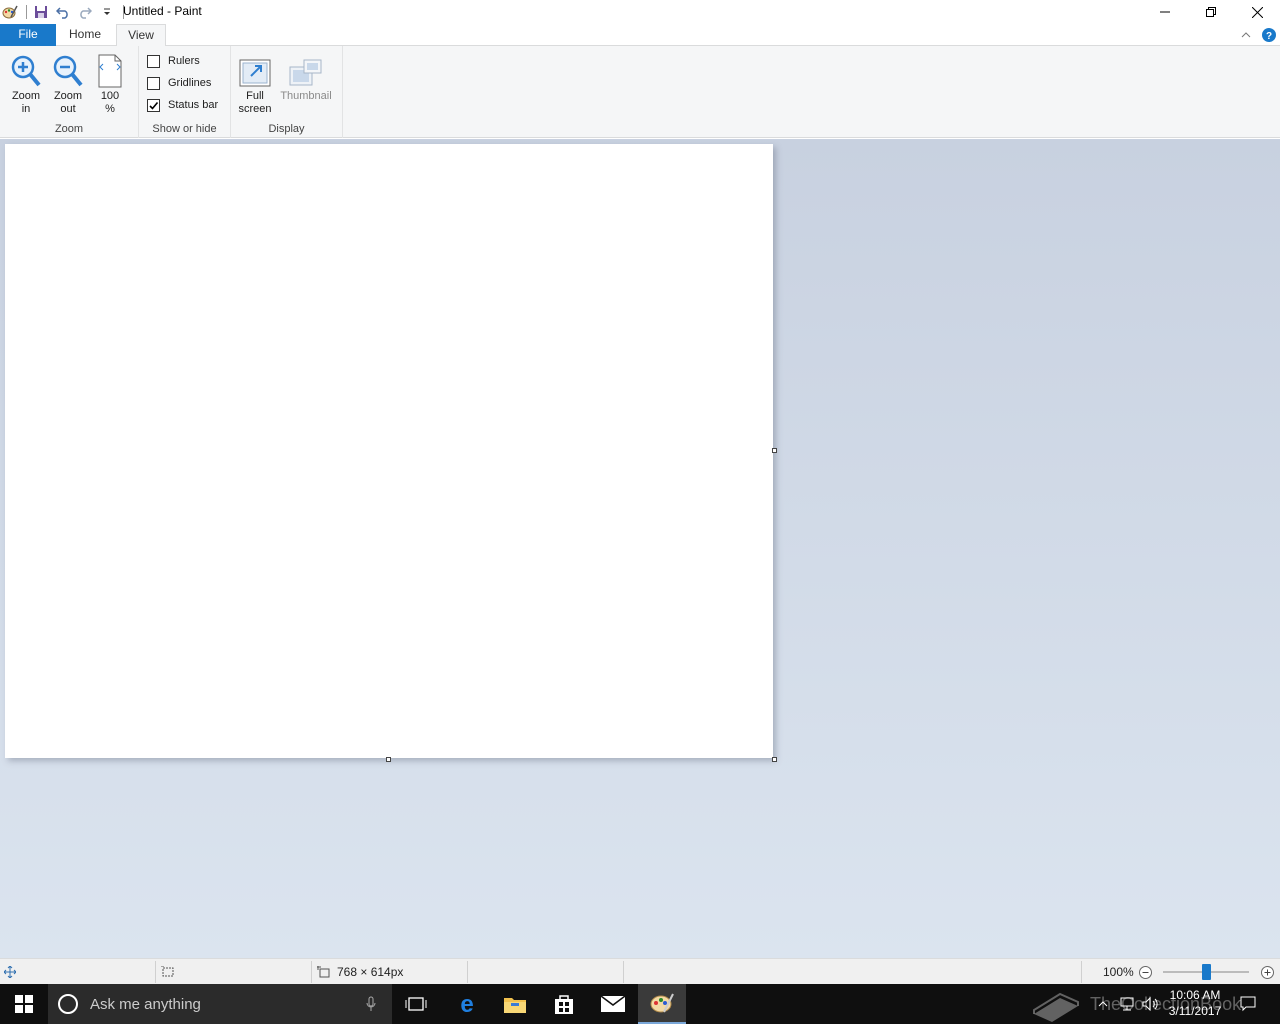  Describe the element at coordinates (371, 1004) in the screenshot. I see `microphone-icon` at that location.